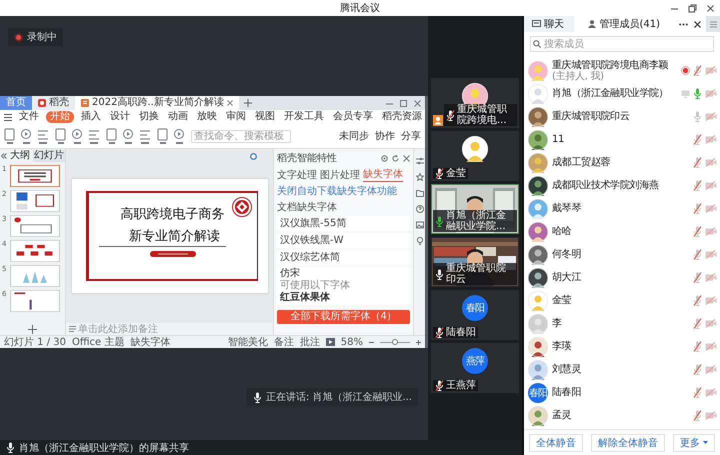  What do you see at coordinates (353, 117) in the screenshot?
I see `menu-tab: 会员专享` at bounding box center [353, 117].